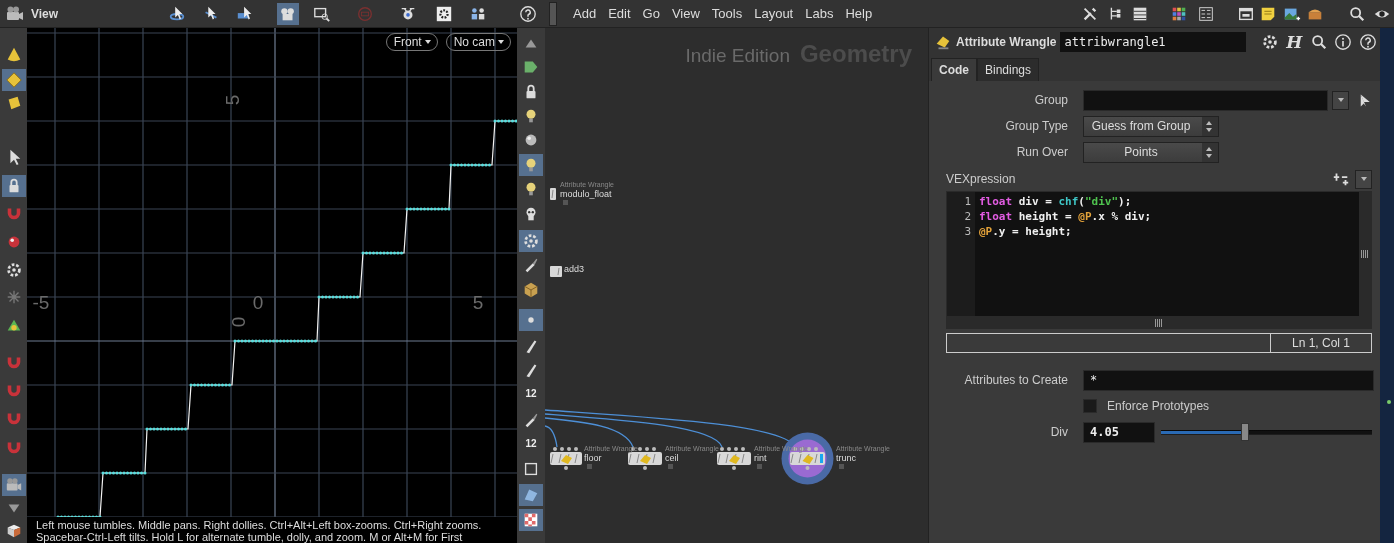  What do you see at coordinates (13, 485) in the screenshot?
I see `camera-icon` at bounding box center [13, 485].